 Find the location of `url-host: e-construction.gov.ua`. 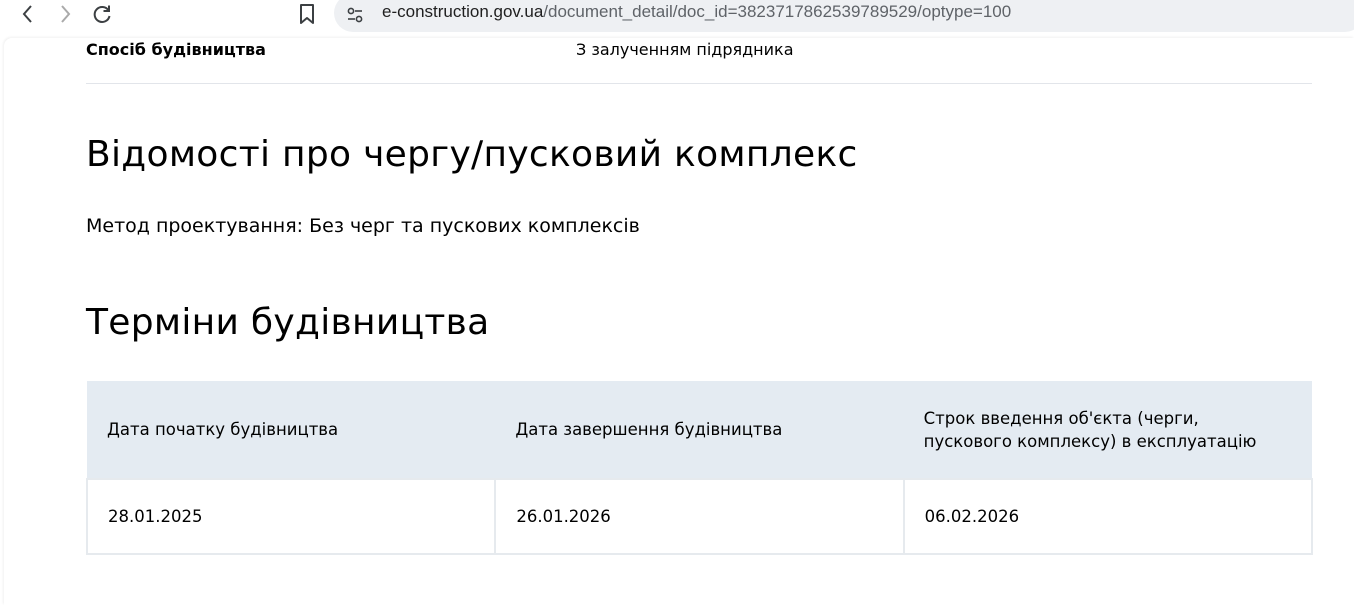

url-host: e-construction.gov.ua is located at coordinates (463, 11).